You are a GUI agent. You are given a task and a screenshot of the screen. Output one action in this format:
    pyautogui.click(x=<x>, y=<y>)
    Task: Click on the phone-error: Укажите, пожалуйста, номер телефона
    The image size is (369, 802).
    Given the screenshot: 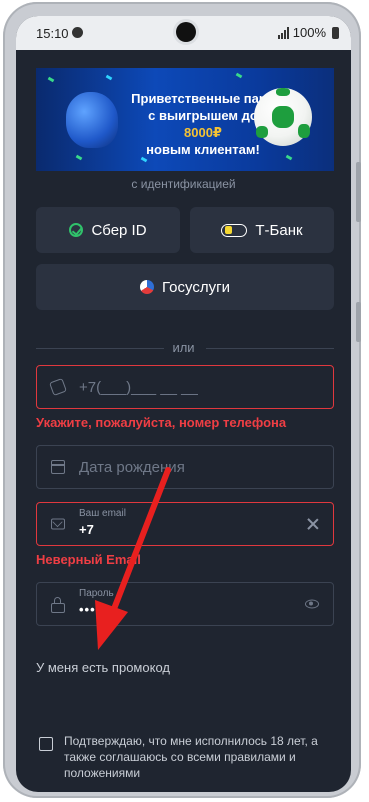 What is the action you would take?
    pyautogui.click(x=161, y=422)
    